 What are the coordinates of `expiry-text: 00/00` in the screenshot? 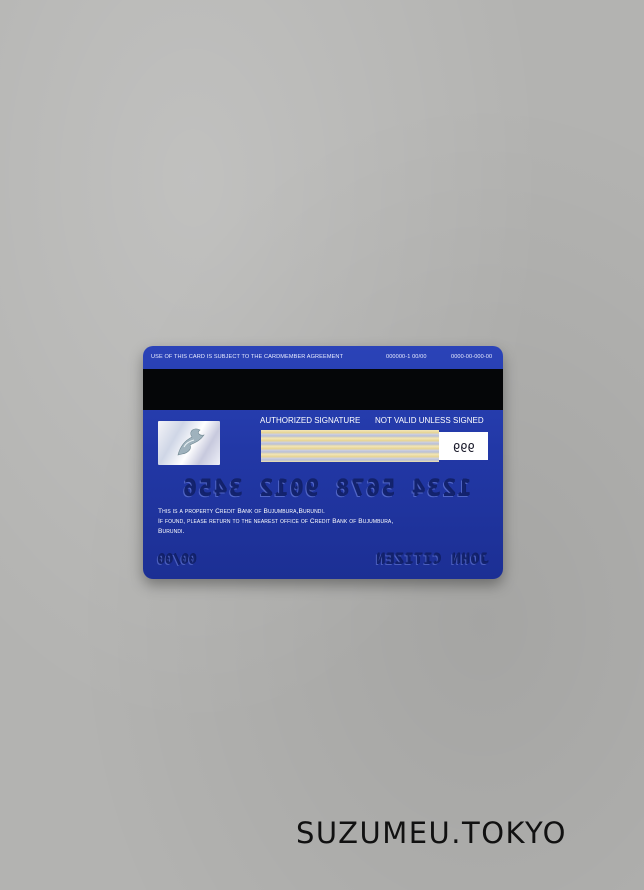 It's located at (177, 560).